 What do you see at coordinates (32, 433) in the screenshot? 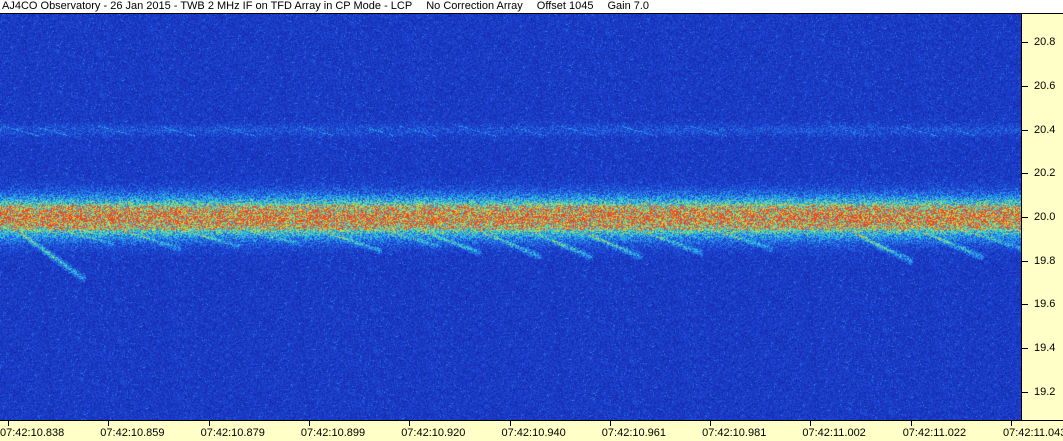
I see `x-tick-label: 07:42:10.838` at bounding box center [32, 433].